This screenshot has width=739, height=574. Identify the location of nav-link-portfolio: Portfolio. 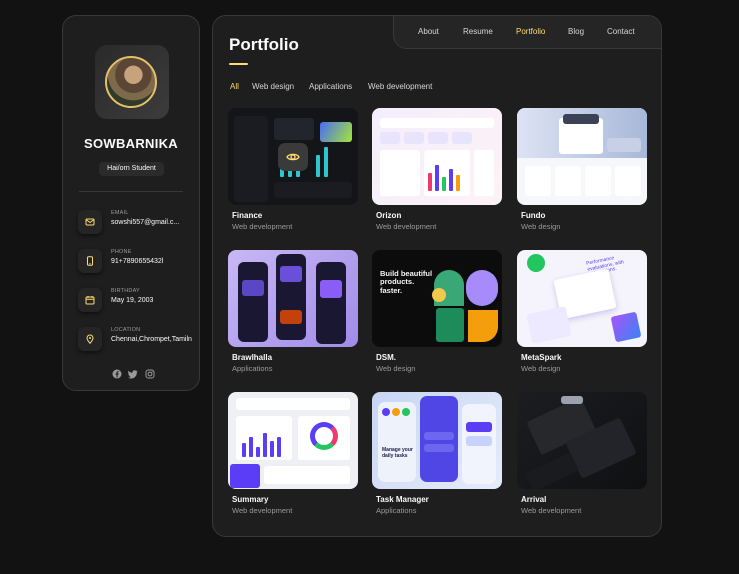
(530, 31).